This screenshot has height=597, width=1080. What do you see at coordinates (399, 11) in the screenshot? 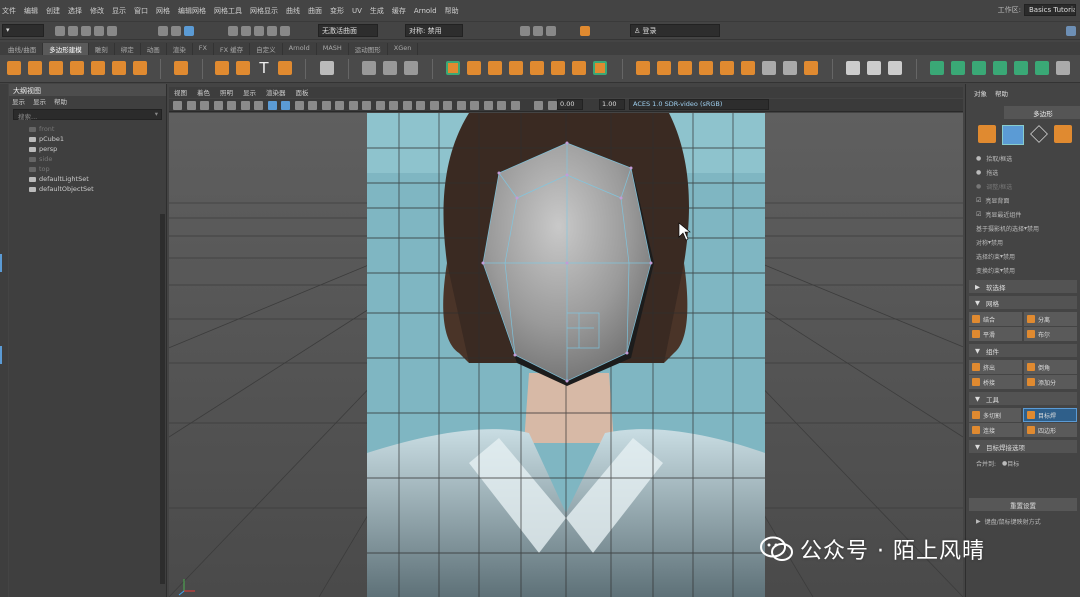
I see `menu-item: 缓存` at bounding box center [399, 11].